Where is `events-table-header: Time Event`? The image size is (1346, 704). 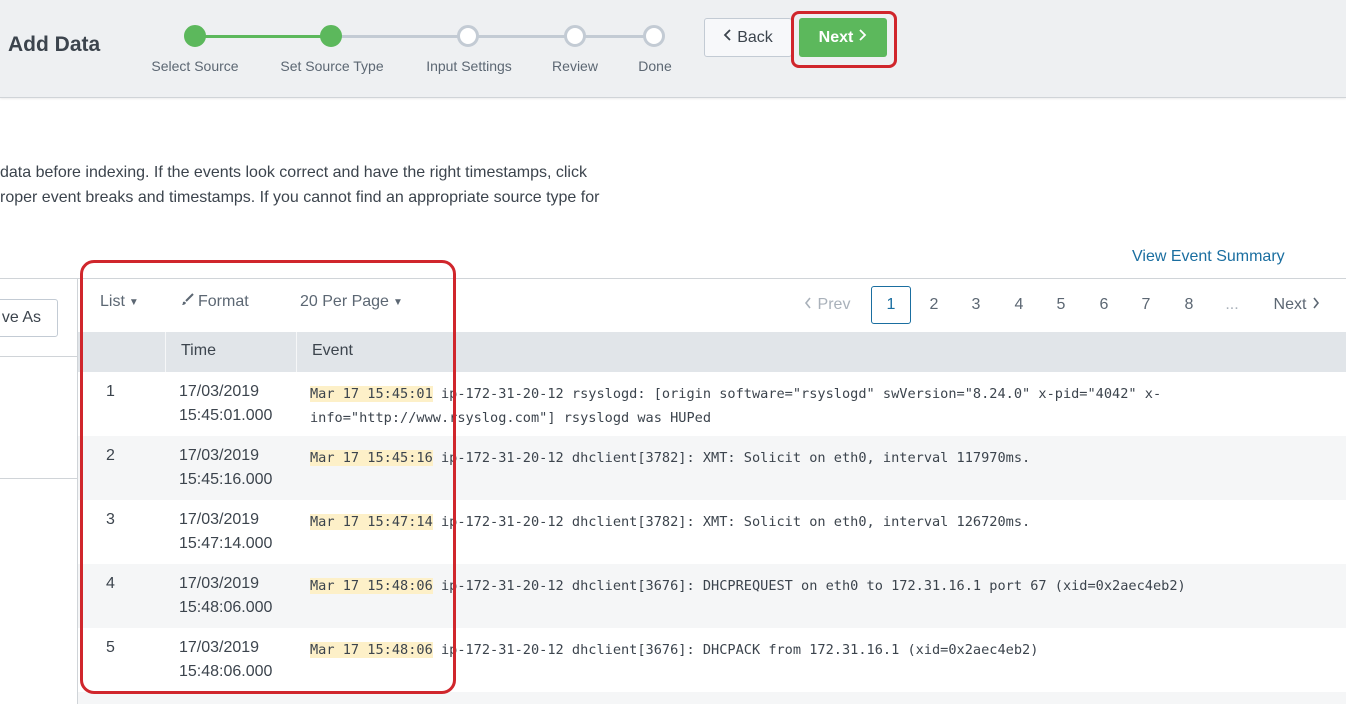
events-table-header: Time Event is located at coordinates (712, 352).